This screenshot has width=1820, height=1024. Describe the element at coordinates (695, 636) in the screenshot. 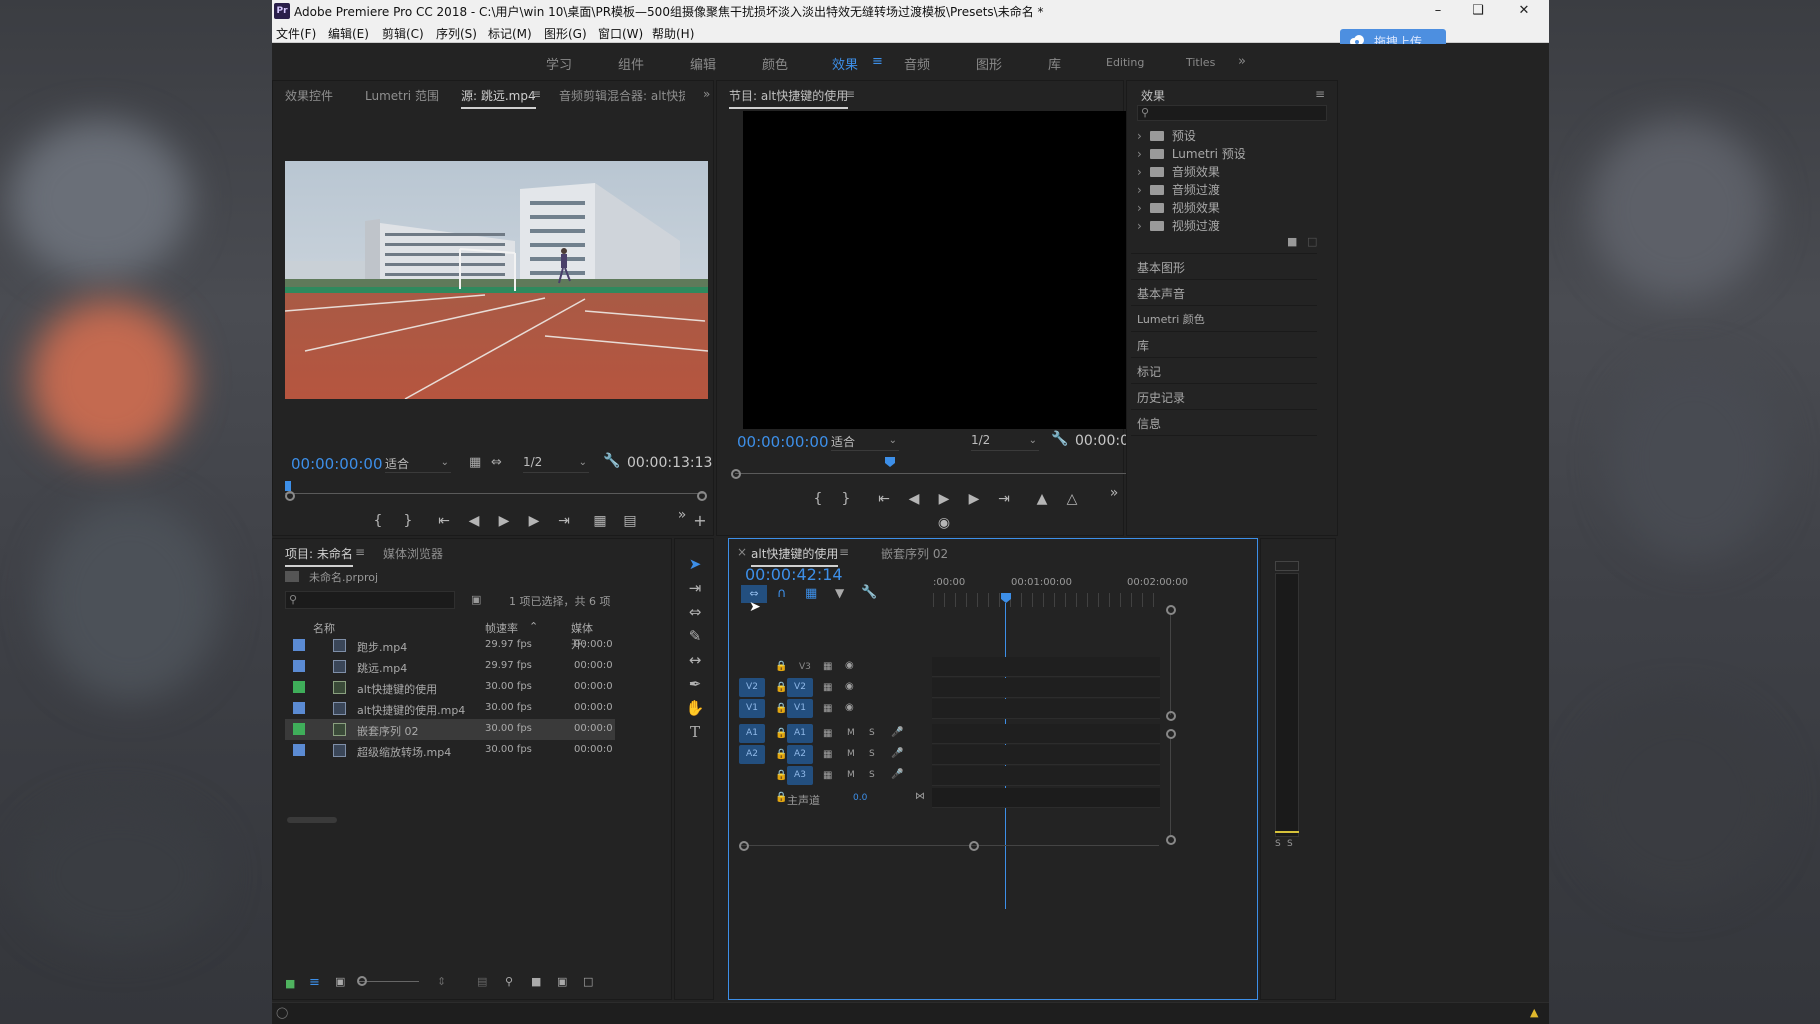

I see `razor-tool-icon: ✎` at that location.